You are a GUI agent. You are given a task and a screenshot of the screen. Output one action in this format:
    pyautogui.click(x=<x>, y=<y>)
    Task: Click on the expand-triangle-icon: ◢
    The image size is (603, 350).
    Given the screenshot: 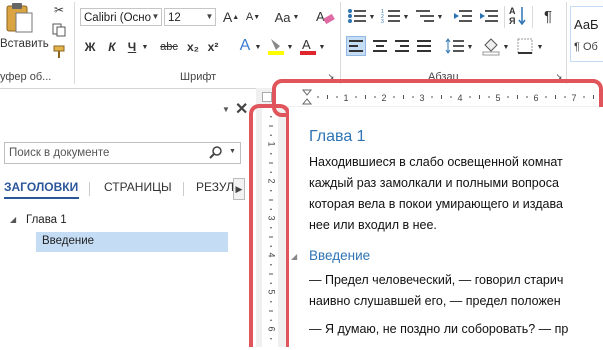 What is the action you would take?
    pyautogui.click(x=13, y=219)
    